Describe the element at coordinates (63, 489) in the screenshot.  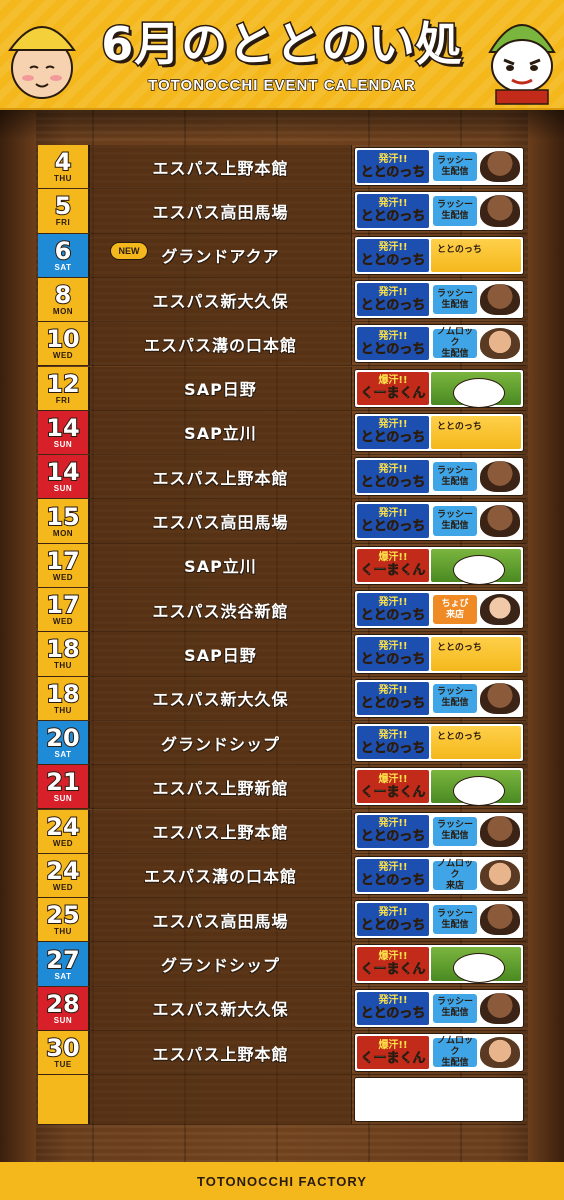
I see `day-of-week: SUN` at that location.